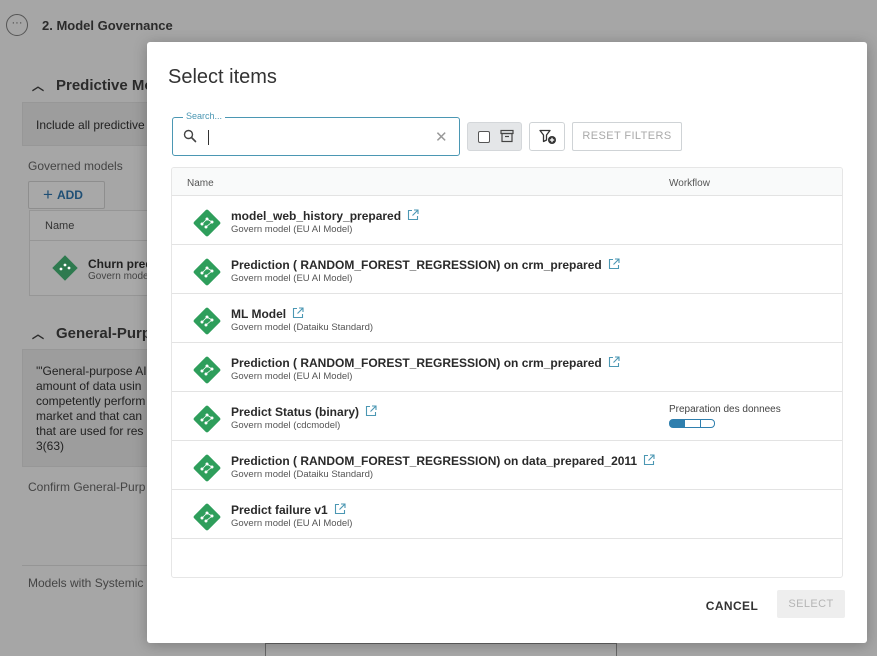 The image size is (877, 656). Describe the element at coordinates (118, 276) in the screenshot. I see `governed-model-type: Govern mode` at that location.